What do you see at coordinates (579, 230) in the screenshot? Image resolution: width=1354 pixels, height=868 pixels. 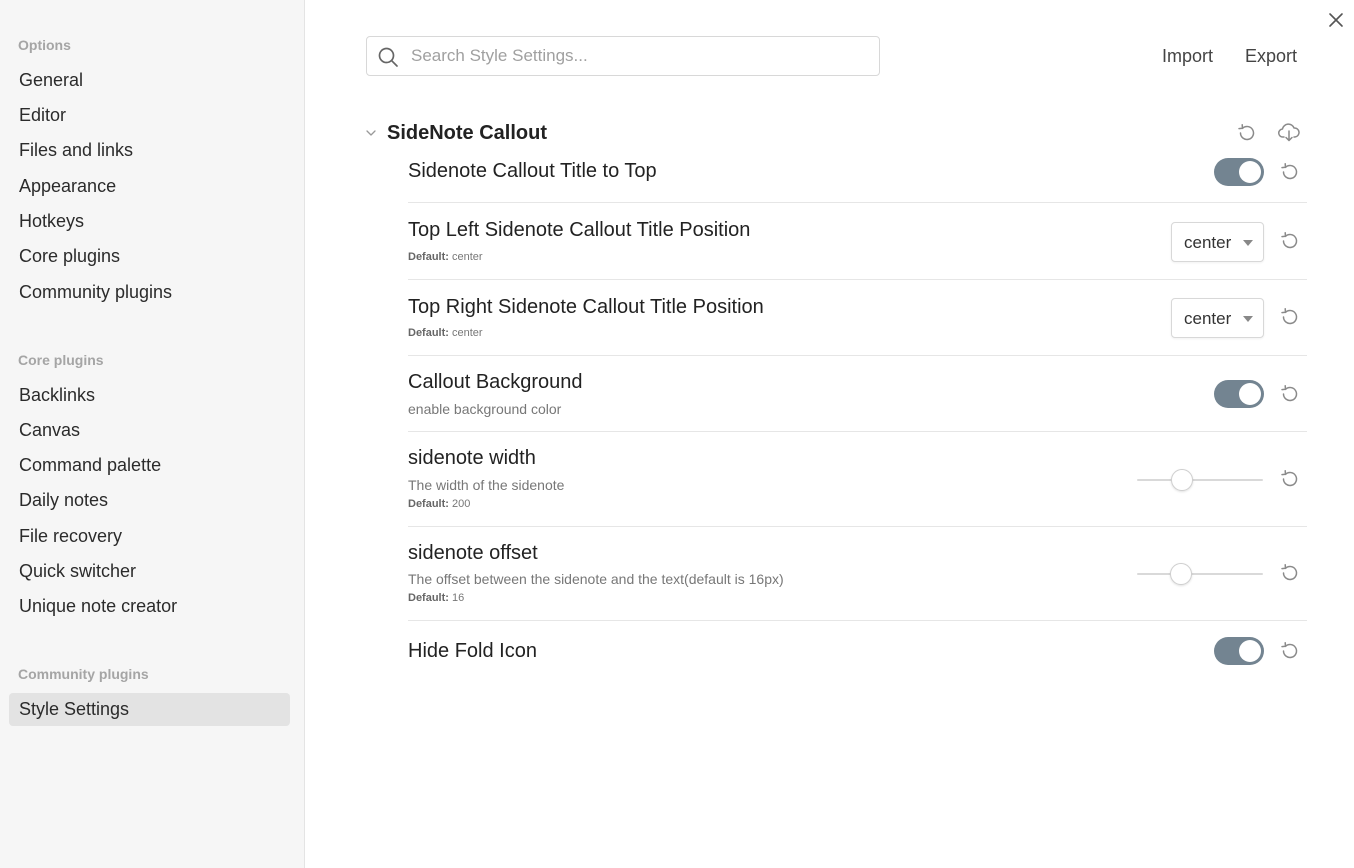 I see `setting-name: Top Left Sidenote Callout Title Position` at bounding box center [579, 230].